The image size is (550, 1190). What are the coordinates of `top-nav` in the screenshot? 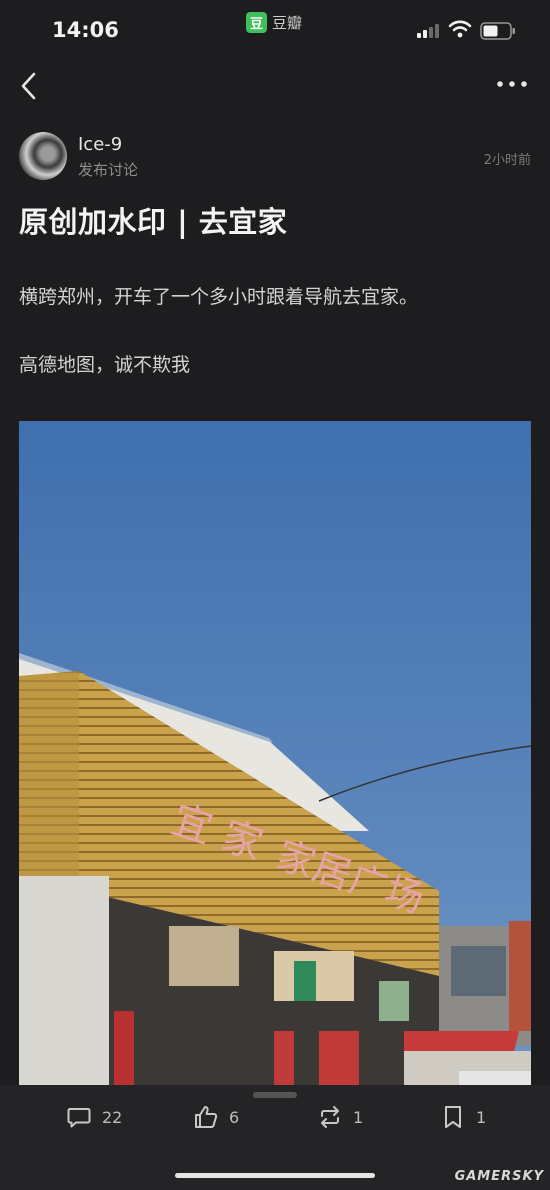 It's located at (275, 85).